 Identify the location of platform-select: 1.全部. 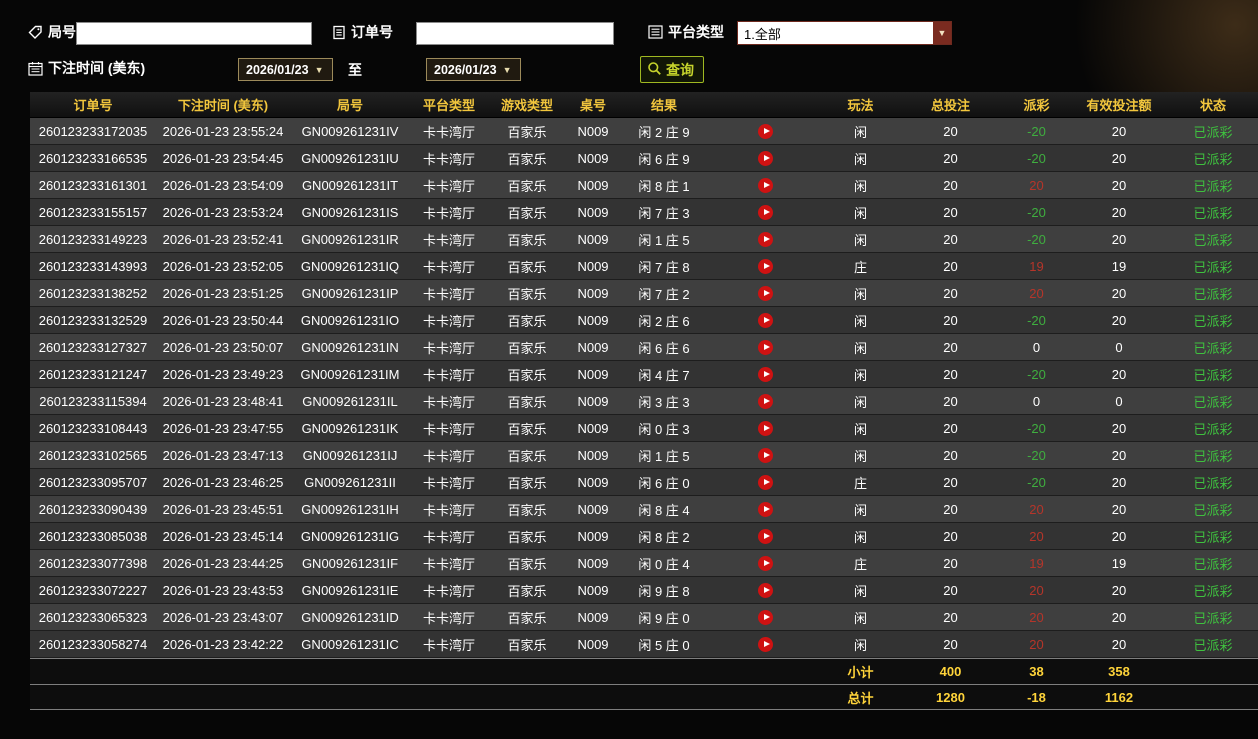
(844, 33).